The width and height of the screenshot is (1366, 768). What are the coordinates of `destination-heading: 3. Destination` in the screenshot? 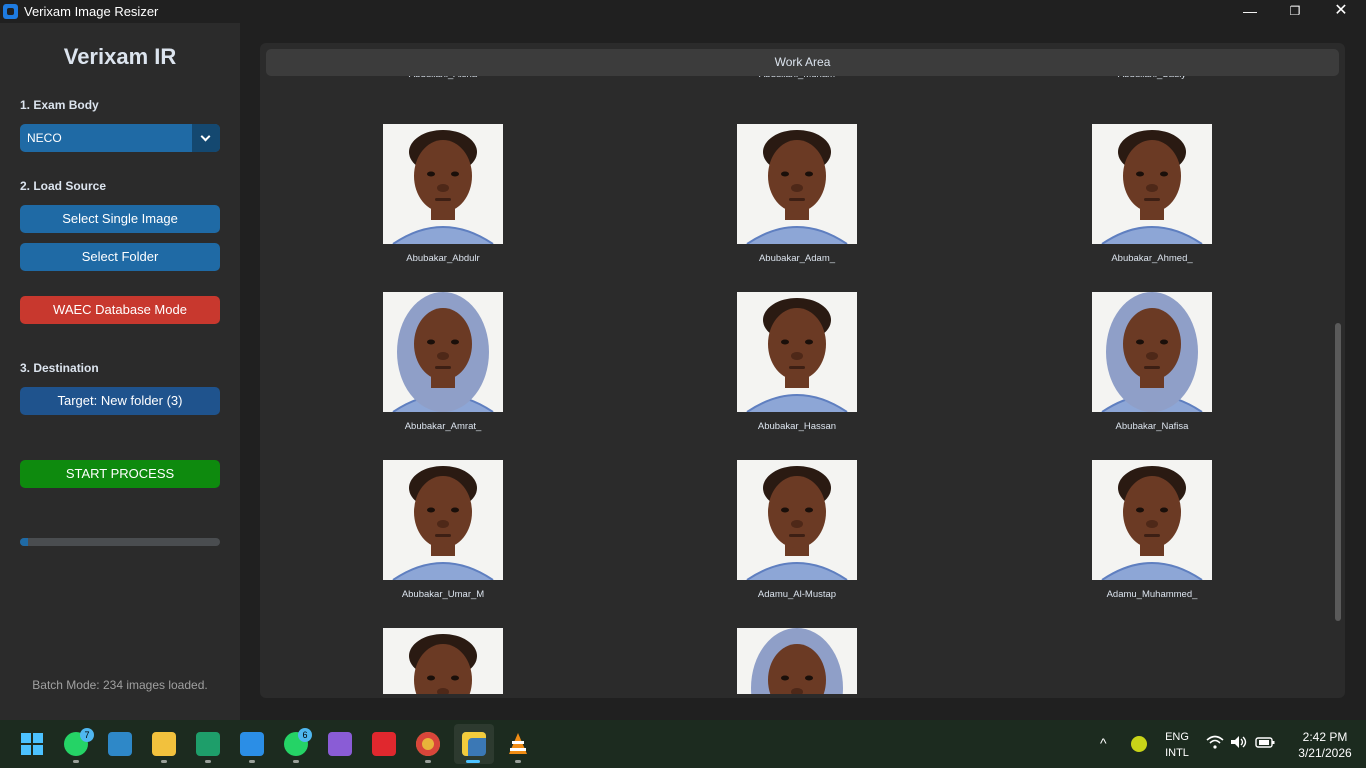 It's located at (59, 368).